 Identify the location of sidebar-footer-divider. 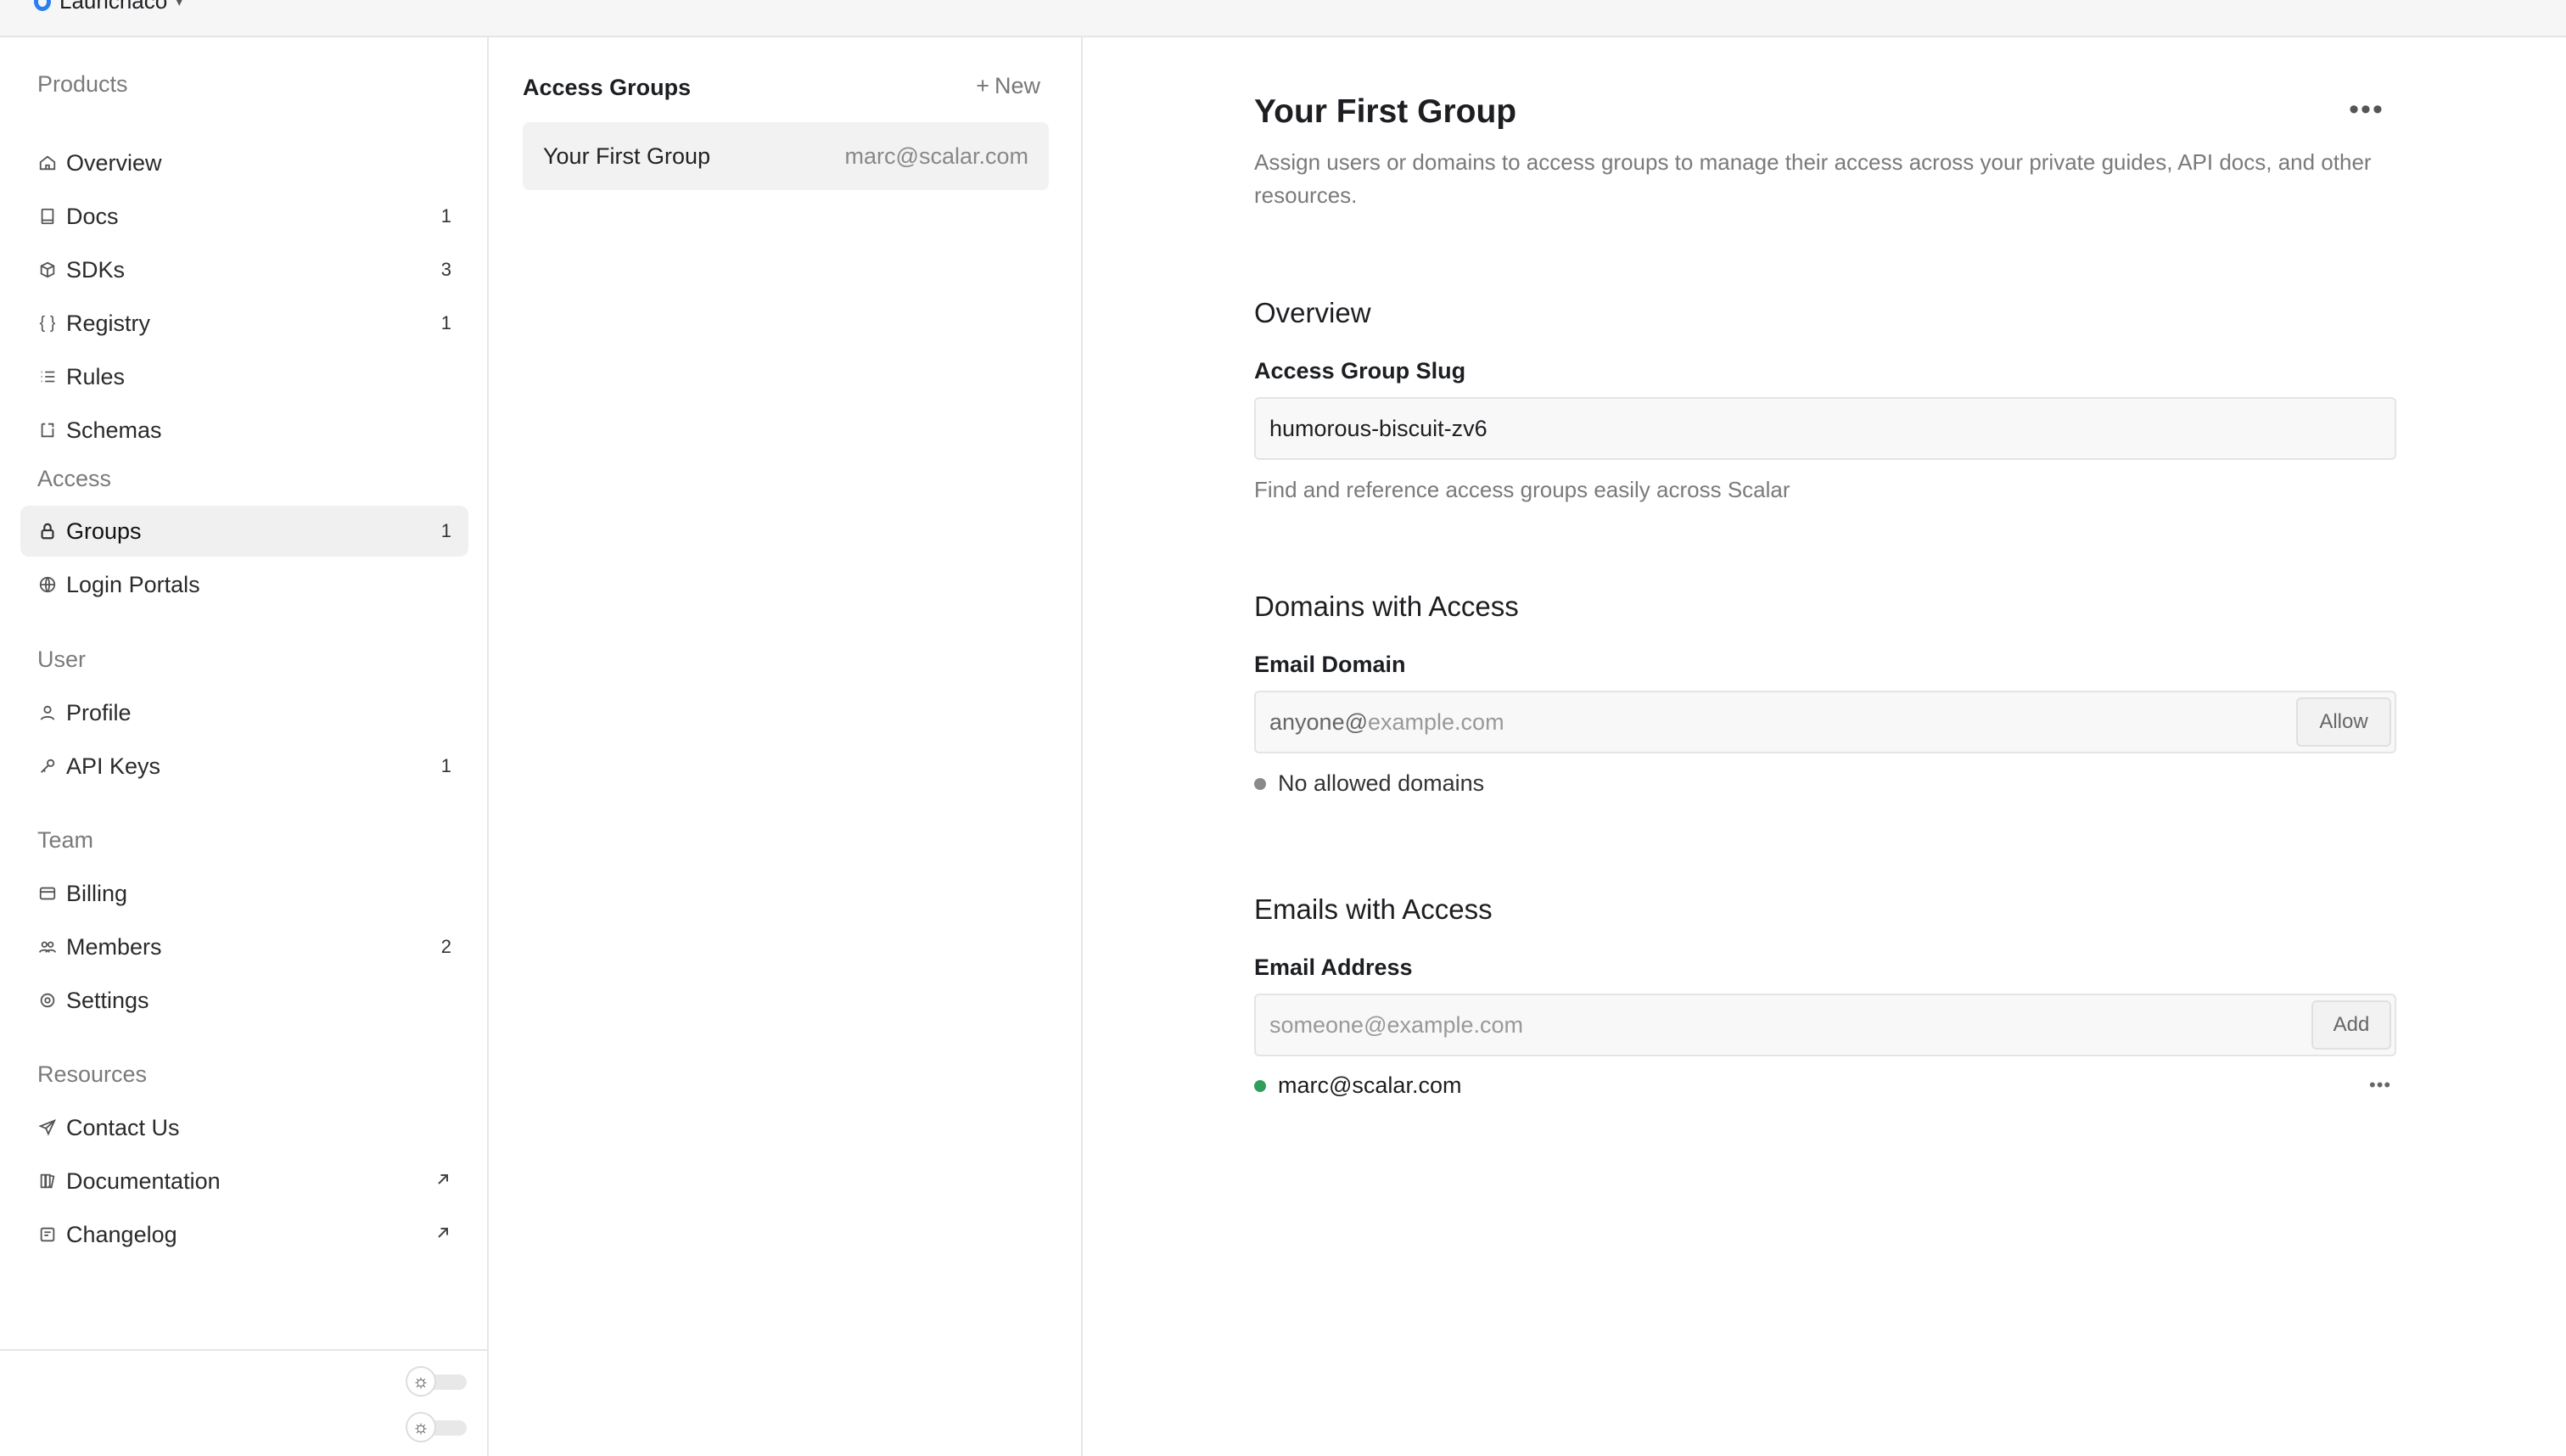
(243, 1350).